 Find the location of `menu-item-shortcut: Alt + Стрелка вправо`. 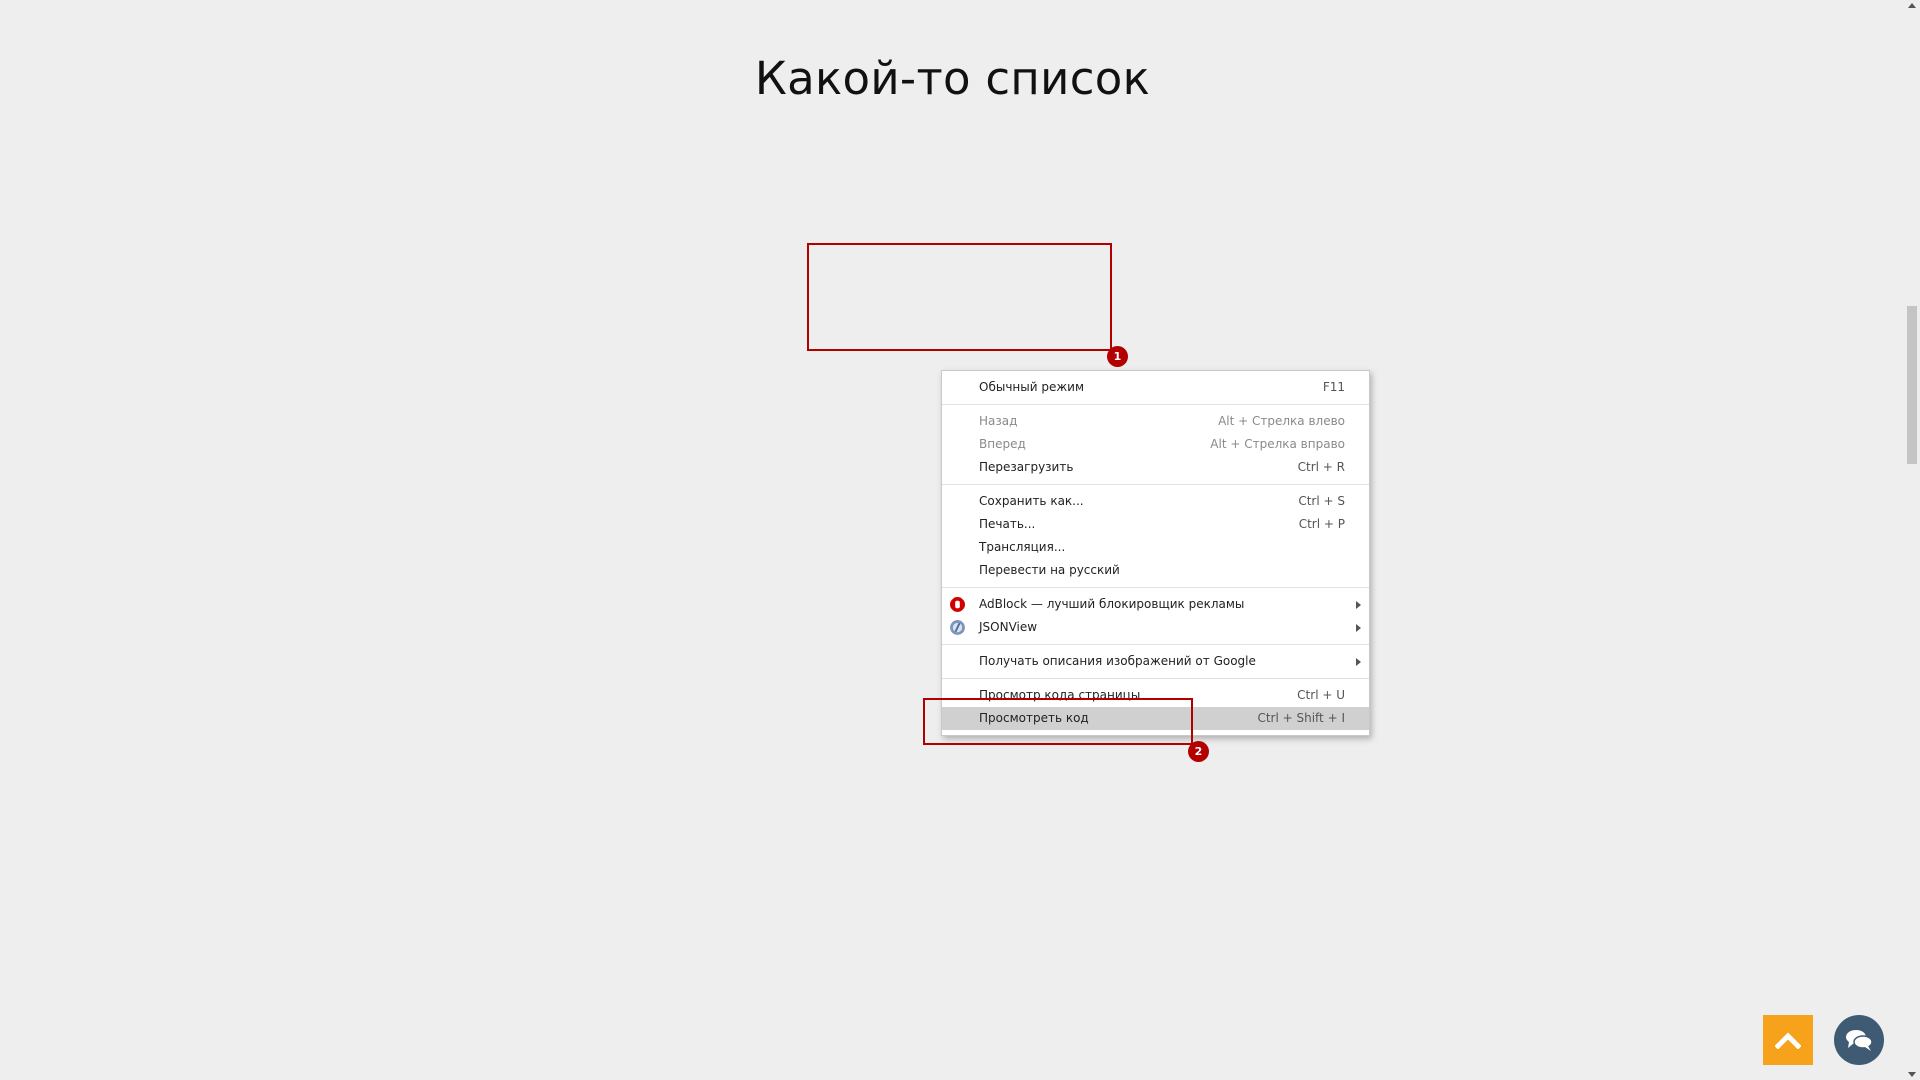

menu-item-shortcut: Alt + Стрелка вправо is located at coordinates (1277, 444).